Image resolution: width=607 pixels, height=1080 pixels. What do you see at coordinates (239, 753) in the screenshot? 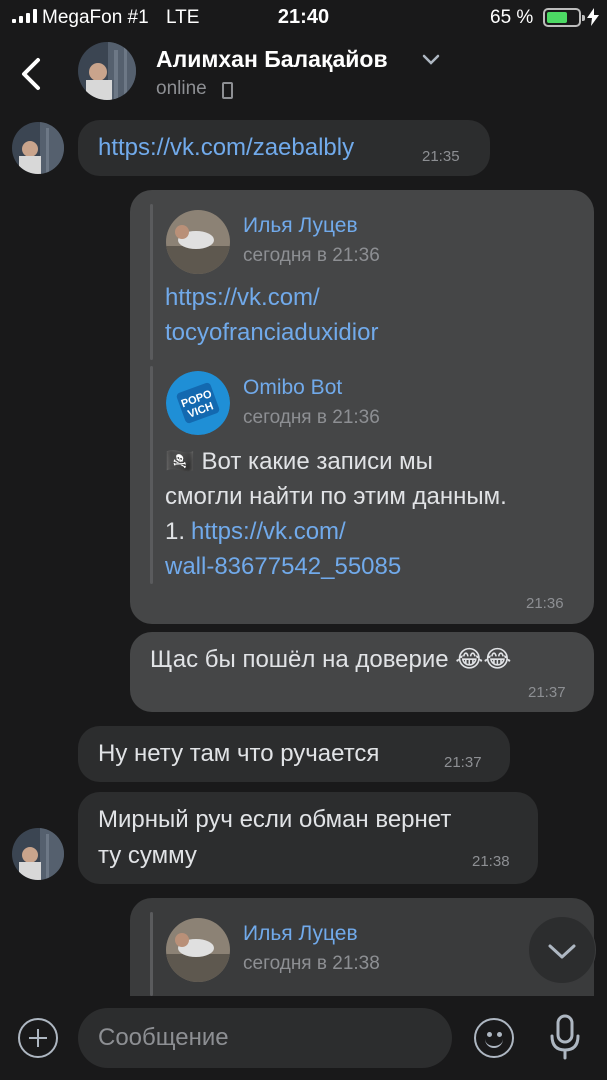
I see `message-text: Ну нету там что ручается` at bounding box center [239, 753].